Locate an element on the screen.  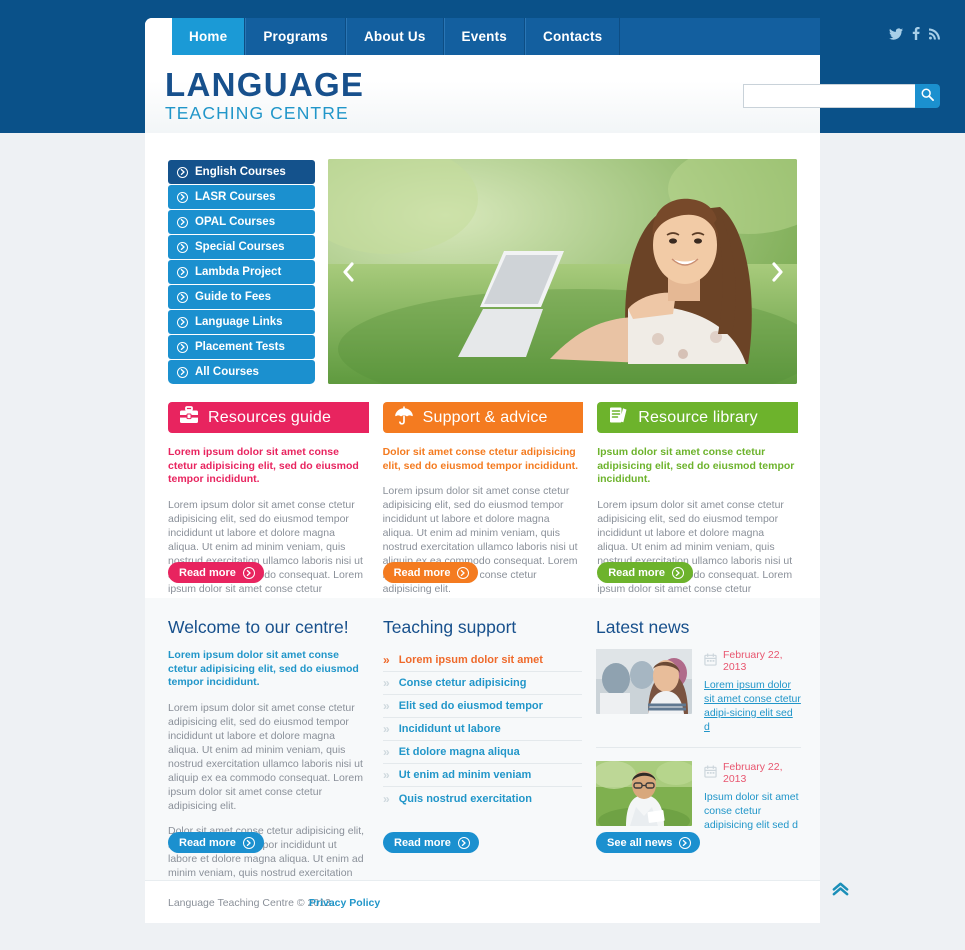
slider-photo is located at coordinates (562, 271).